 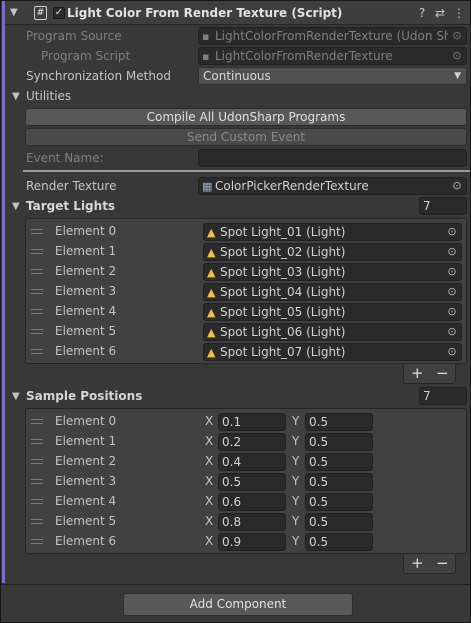 I want to click on render-texture-field: ▦ ColorPickerRenderTexture ⊙, so click(x=332, y=186).